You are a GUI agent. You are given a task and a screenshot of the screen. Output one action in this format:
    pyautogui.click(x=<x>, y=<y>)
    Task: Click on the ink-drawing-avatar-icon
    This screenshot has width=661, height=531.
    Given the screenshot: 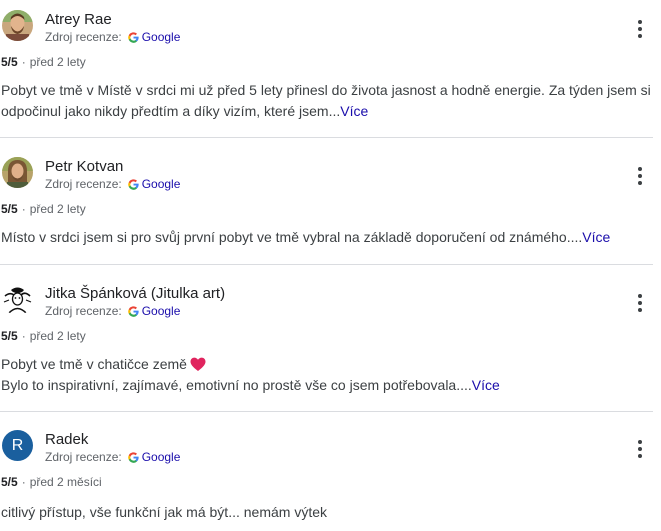 What is the action you would take?
    pyautogui.click(x=17, y=299)
    